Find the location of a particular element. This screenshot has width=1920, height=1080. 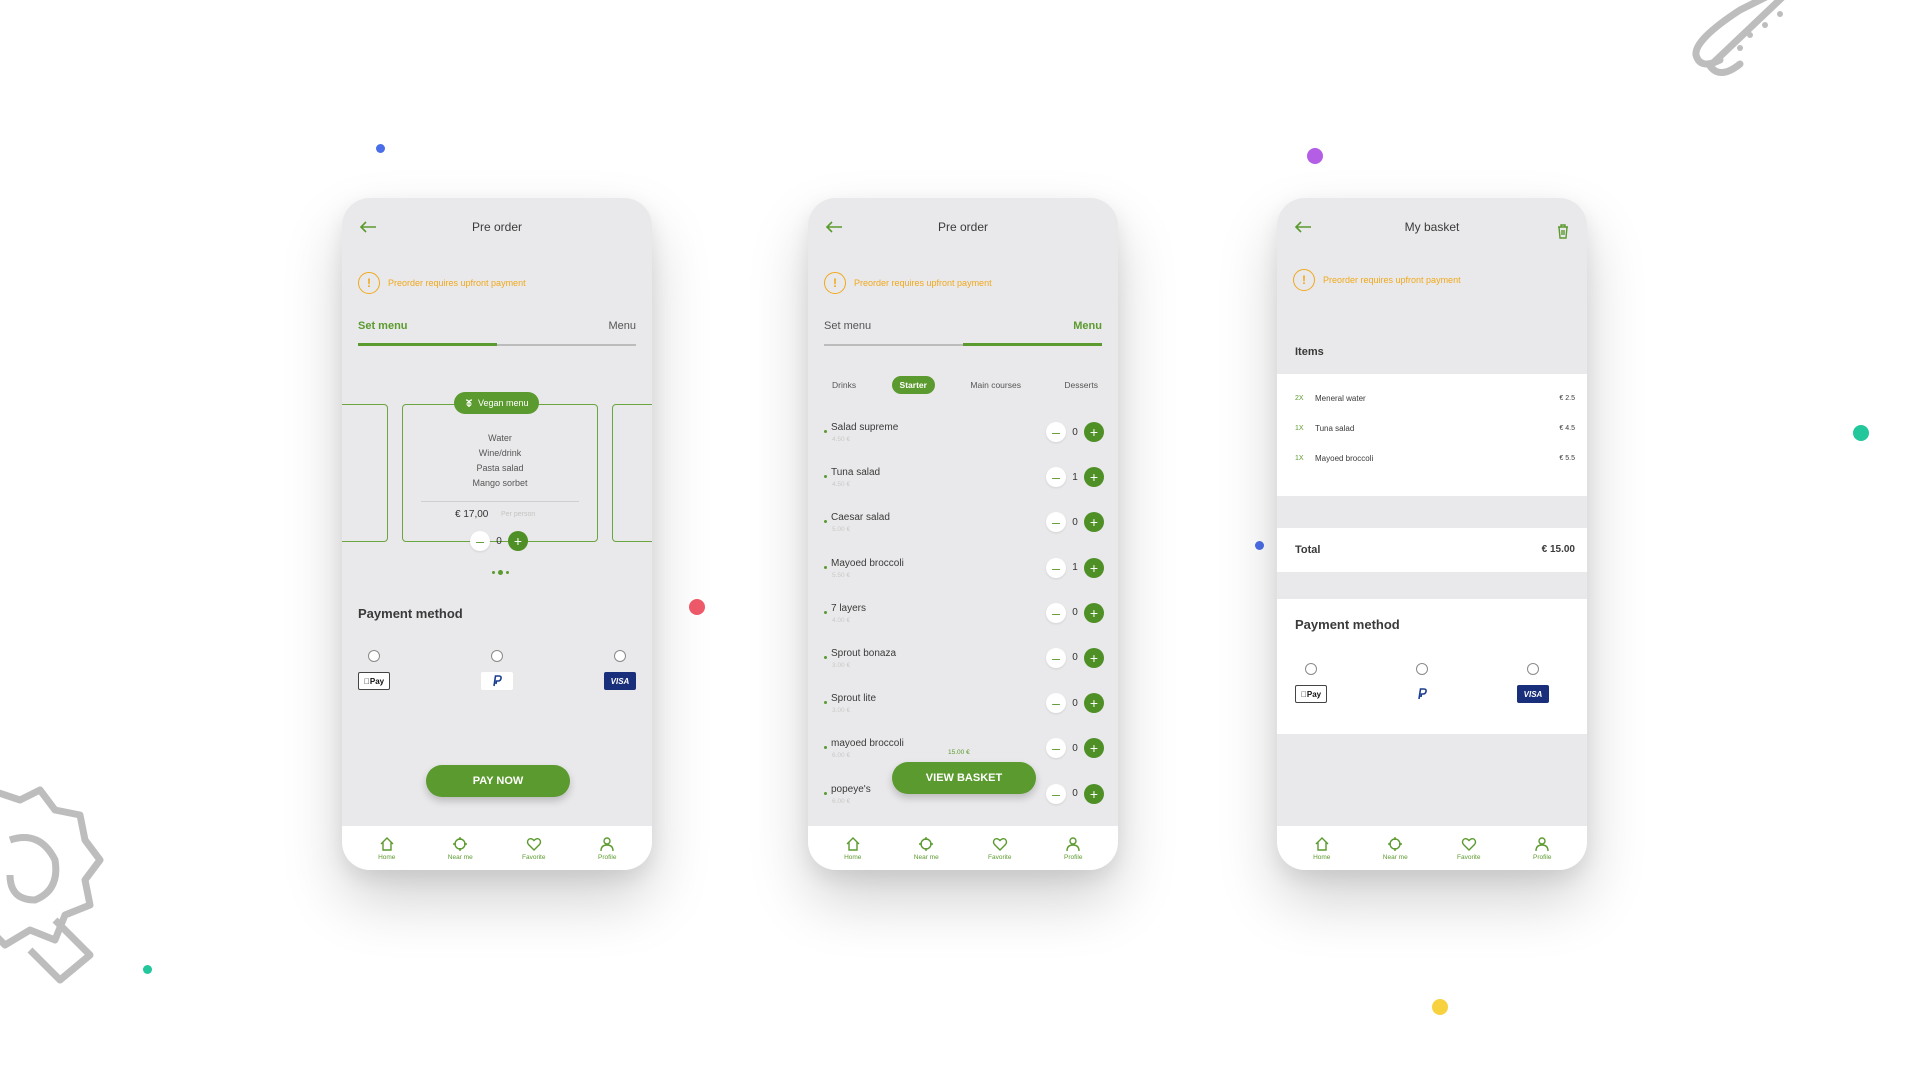

decor-dot-green is located at coordinates (147, 969).